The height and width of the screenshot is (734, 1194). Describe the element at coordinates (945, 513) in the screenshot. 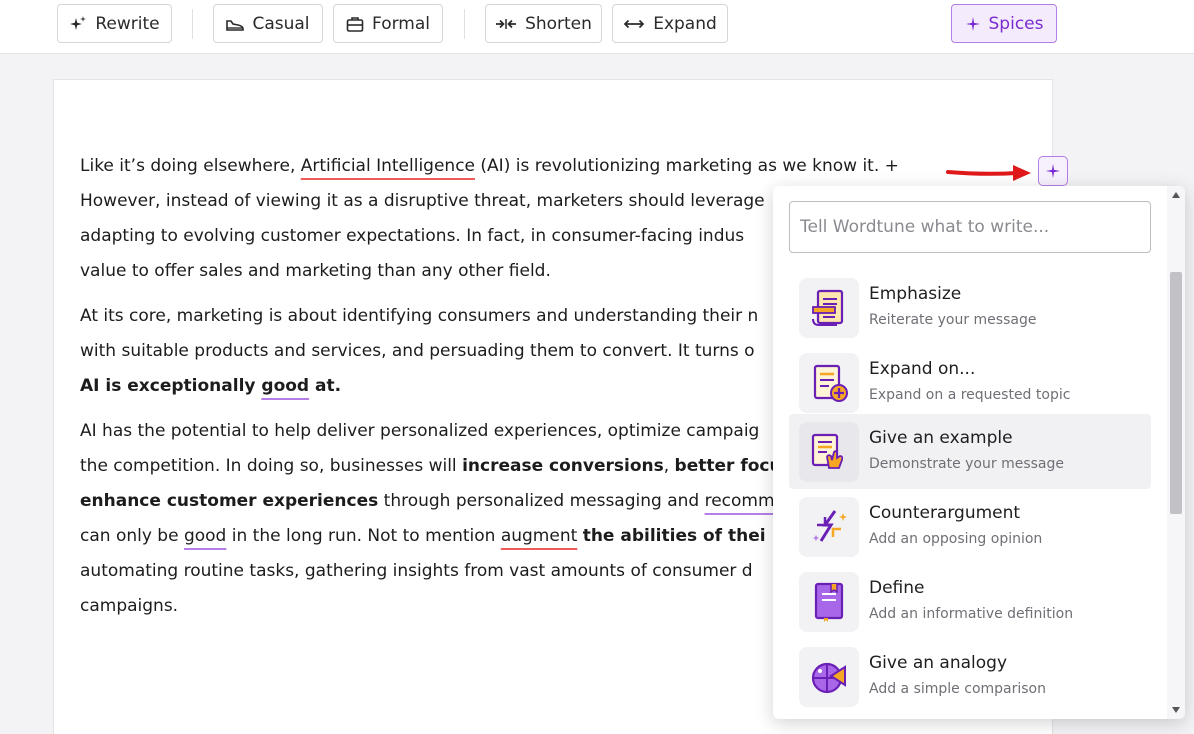

I see `option-title: Counterargument` at that location.